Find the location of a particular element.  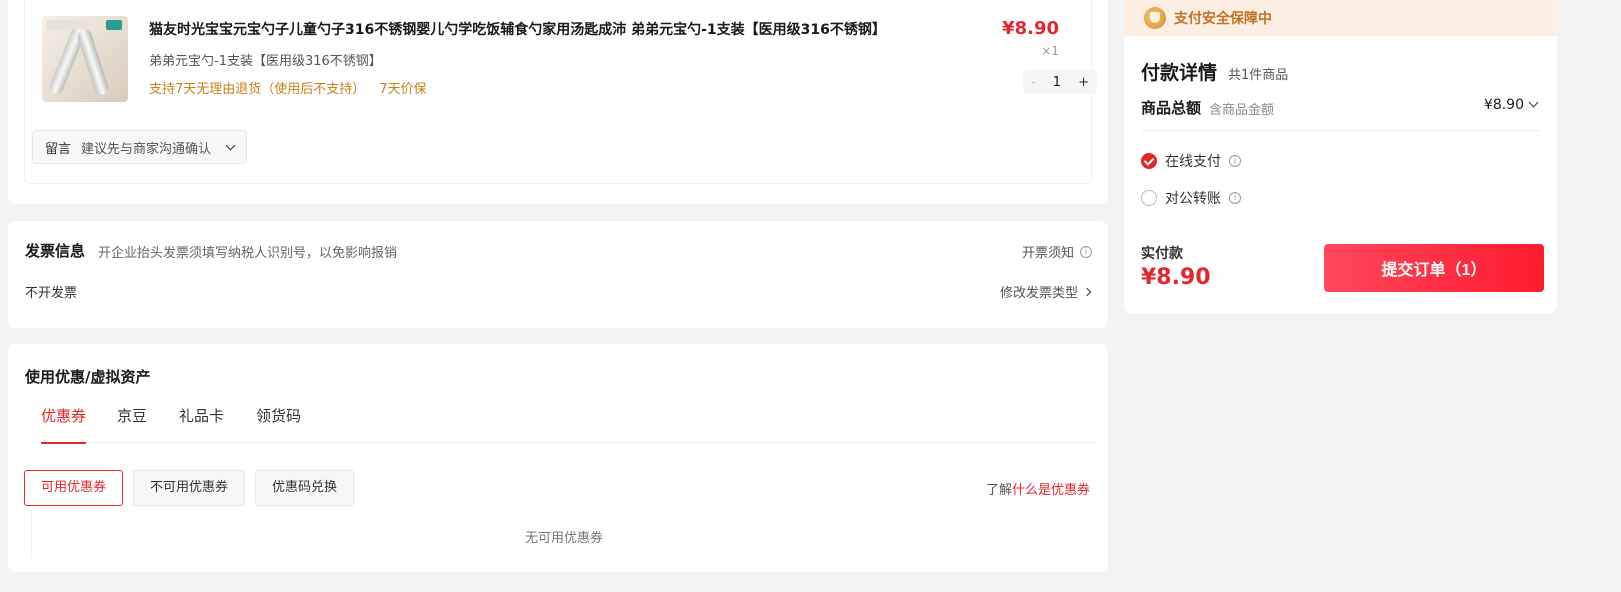

invoice-value: 不开发票 is located at coordinates (51, 293).